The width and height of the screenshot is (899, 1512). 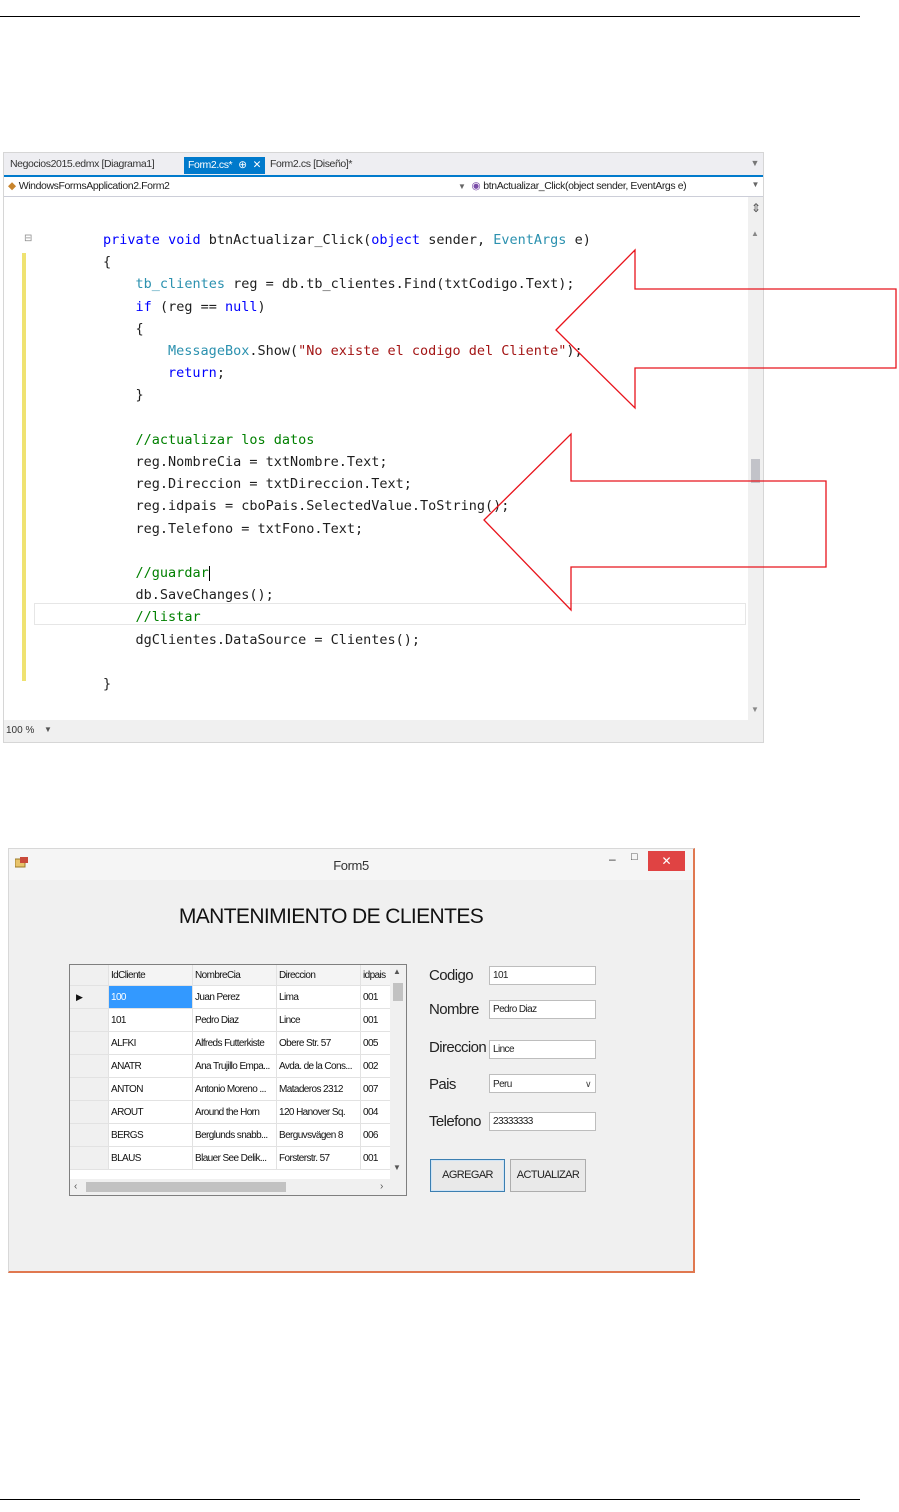 I want to click on grid-cell: Mataderos 2312, so click(x=318, y=1089).